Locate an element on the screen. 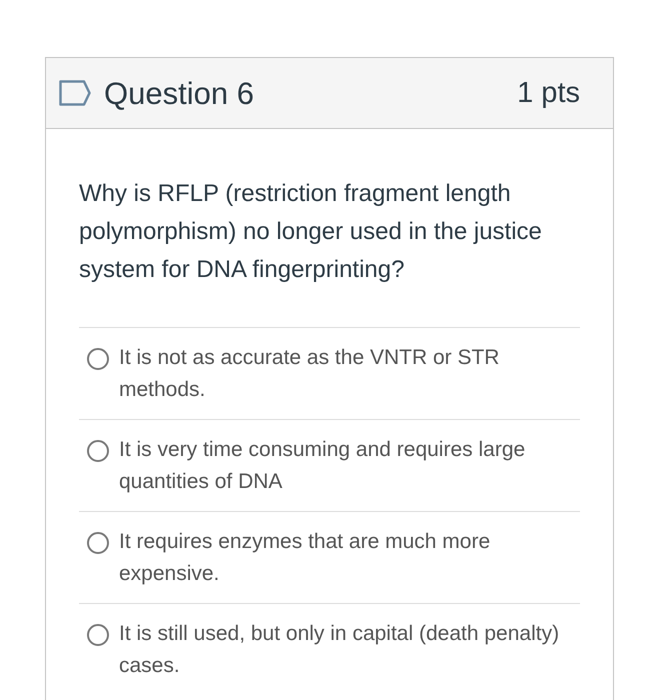 This screenshot has height=700, width=659. tag-icon is located at coordinates (75, 93).